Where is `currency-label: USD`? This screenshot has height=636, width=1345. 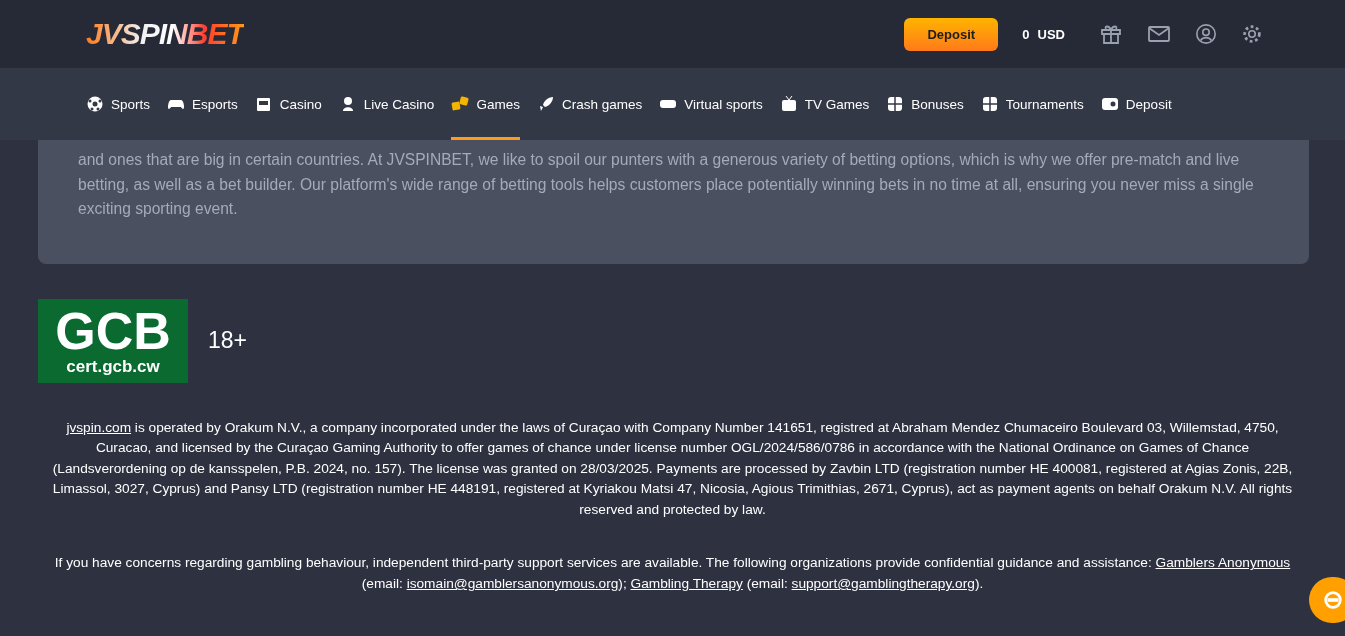
currency-label: USD is located at coordinates (1051, 34).